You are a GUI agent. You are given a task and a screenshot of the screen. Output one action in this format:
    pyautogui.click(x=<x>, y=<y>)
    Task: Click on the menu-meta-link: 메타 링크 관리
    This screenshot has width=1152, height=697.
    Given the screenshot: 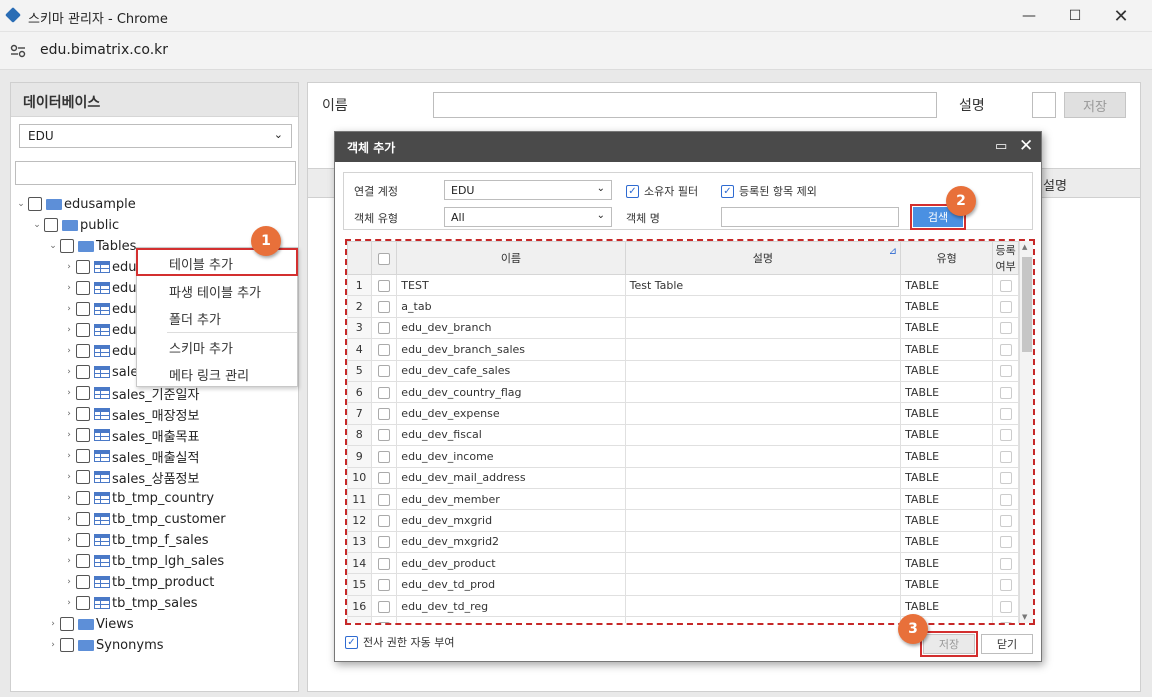 What is the action you would take?
    pyautogui.click(x=217, y=373)
    